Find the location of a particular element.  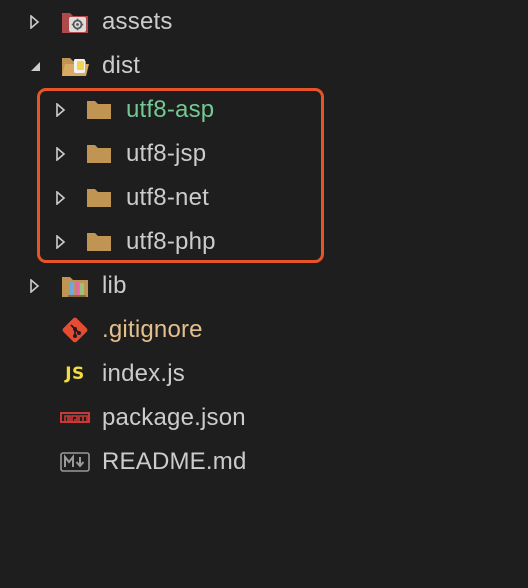

tree-item-assets: assets is located at coordinates (264, 22).